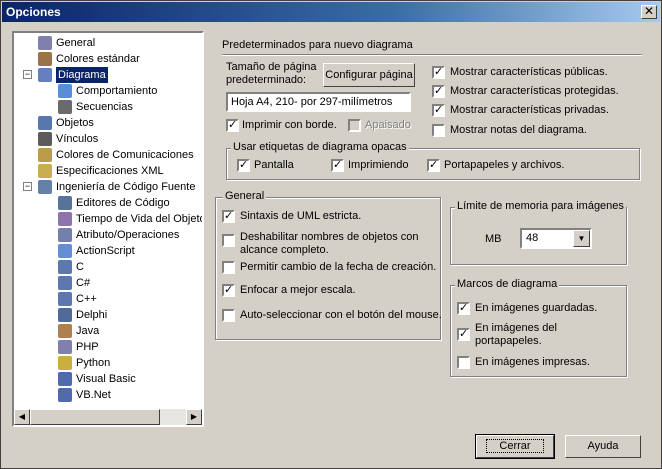  I want to click on tree-item-vb: Visual Basic, so click(108, 379).